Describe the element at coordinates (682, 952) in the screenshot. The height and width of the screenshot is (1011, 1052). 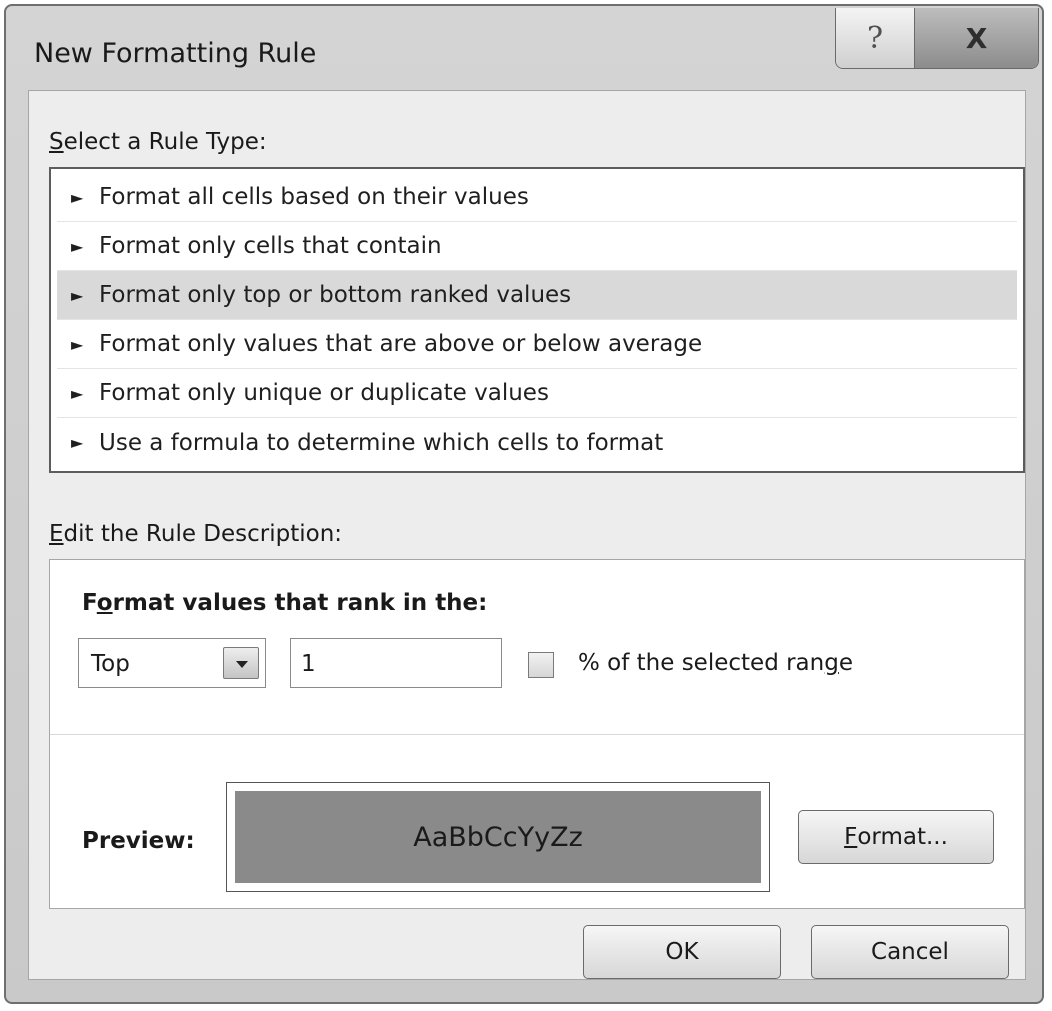
I see `ok-button: OK` at that location.